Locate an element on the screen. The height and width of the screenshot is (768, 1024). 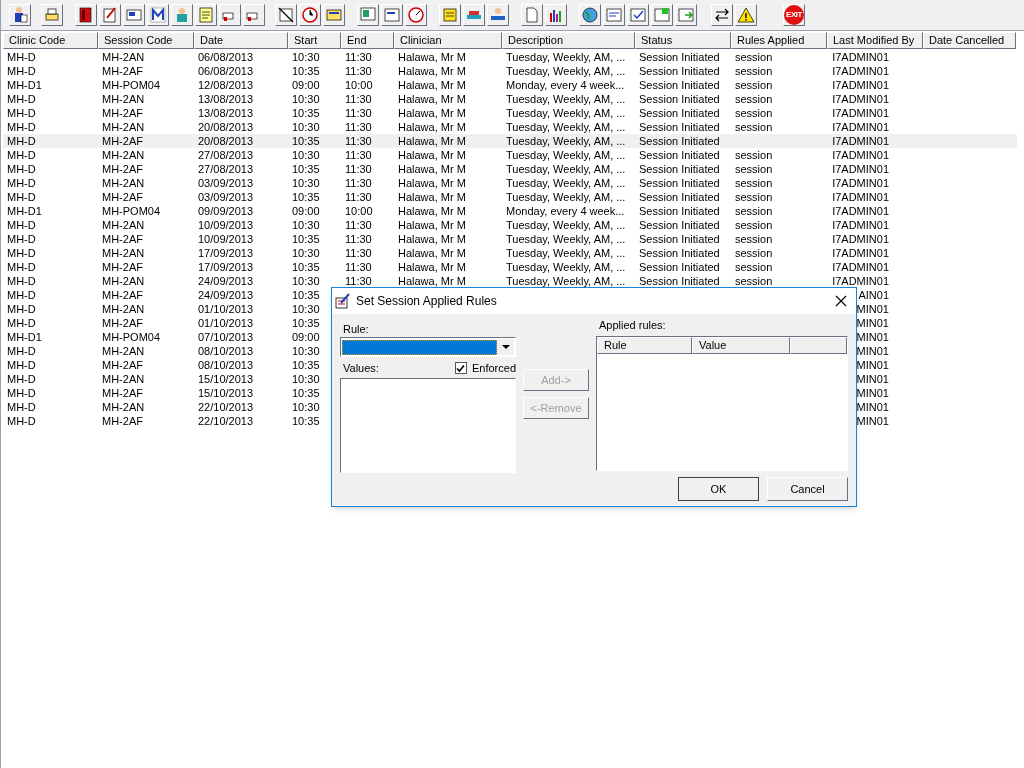
table-cell: 24/09/2013 is located at coordinates (226, 281).